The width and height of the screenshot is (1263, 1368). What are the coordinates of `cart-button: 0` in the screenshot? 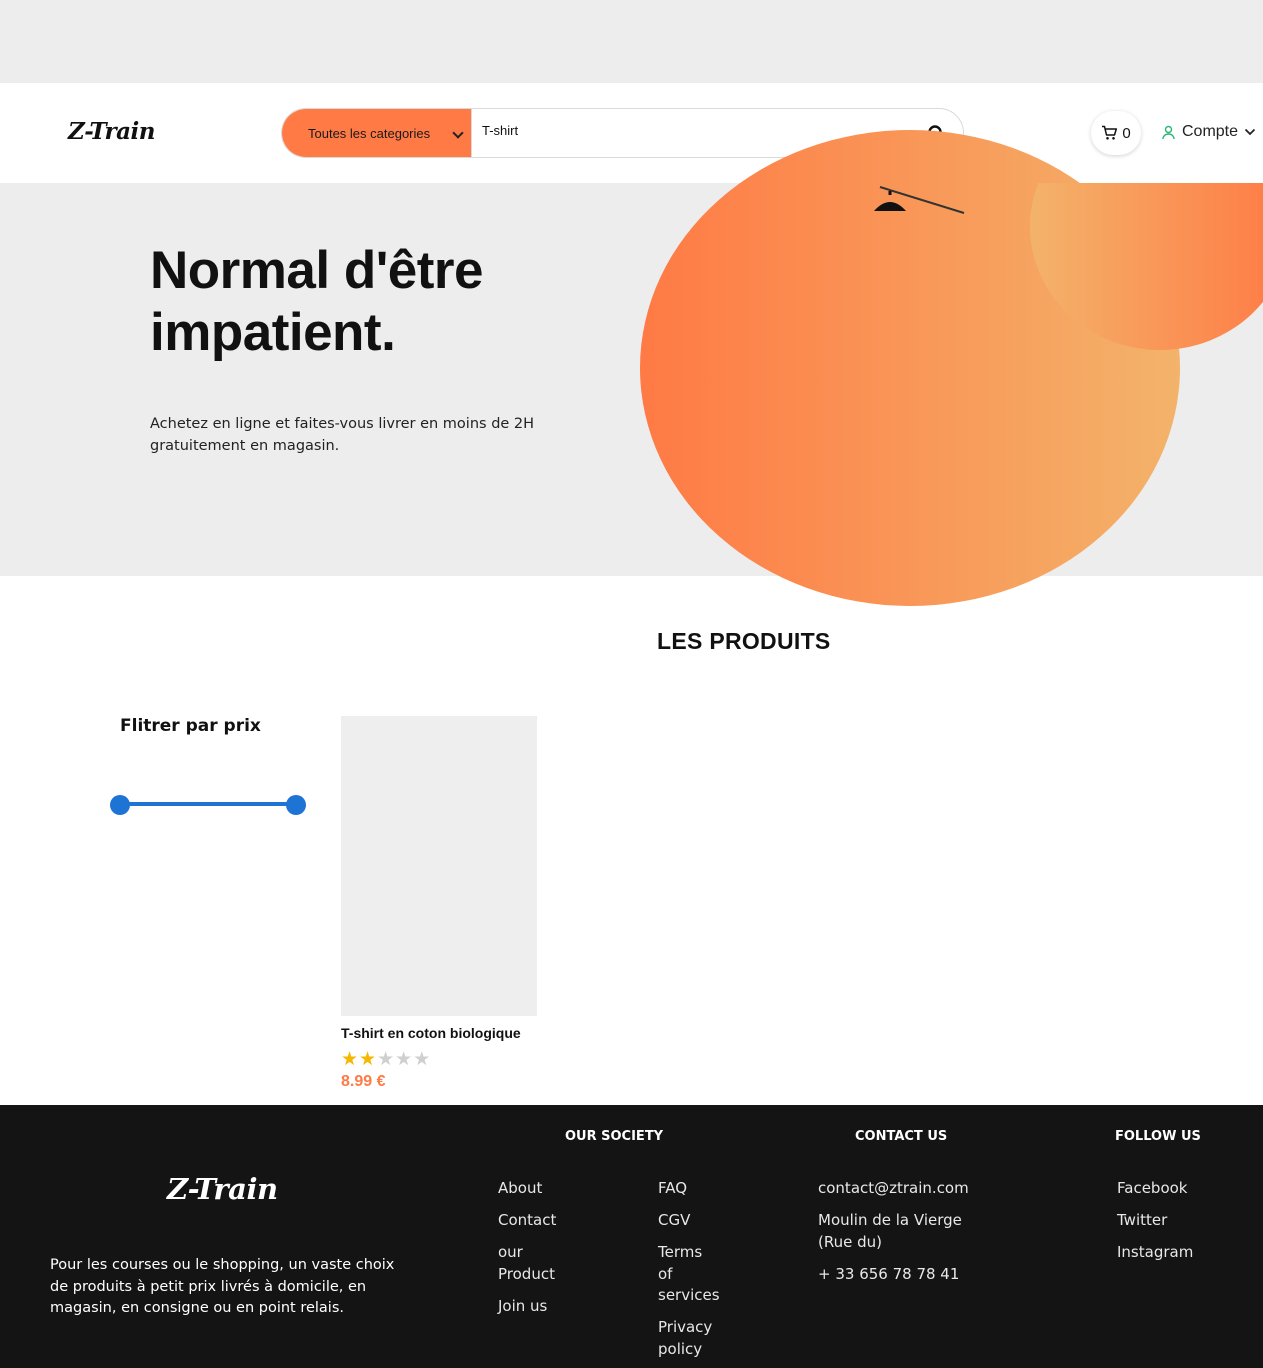 It's located at (1116, 133).